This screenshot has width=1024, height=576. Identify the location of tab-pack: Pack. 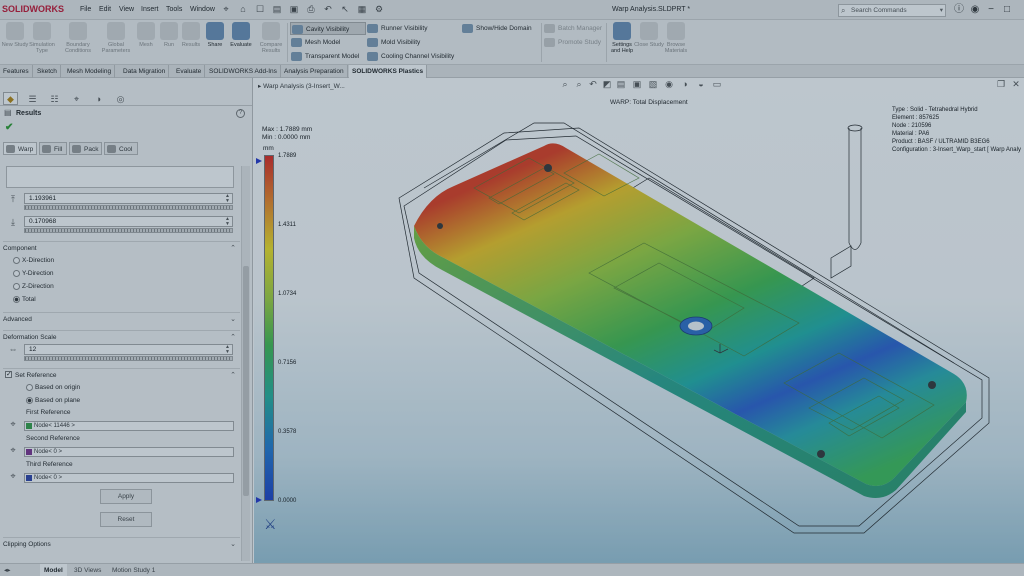
(85, 148).